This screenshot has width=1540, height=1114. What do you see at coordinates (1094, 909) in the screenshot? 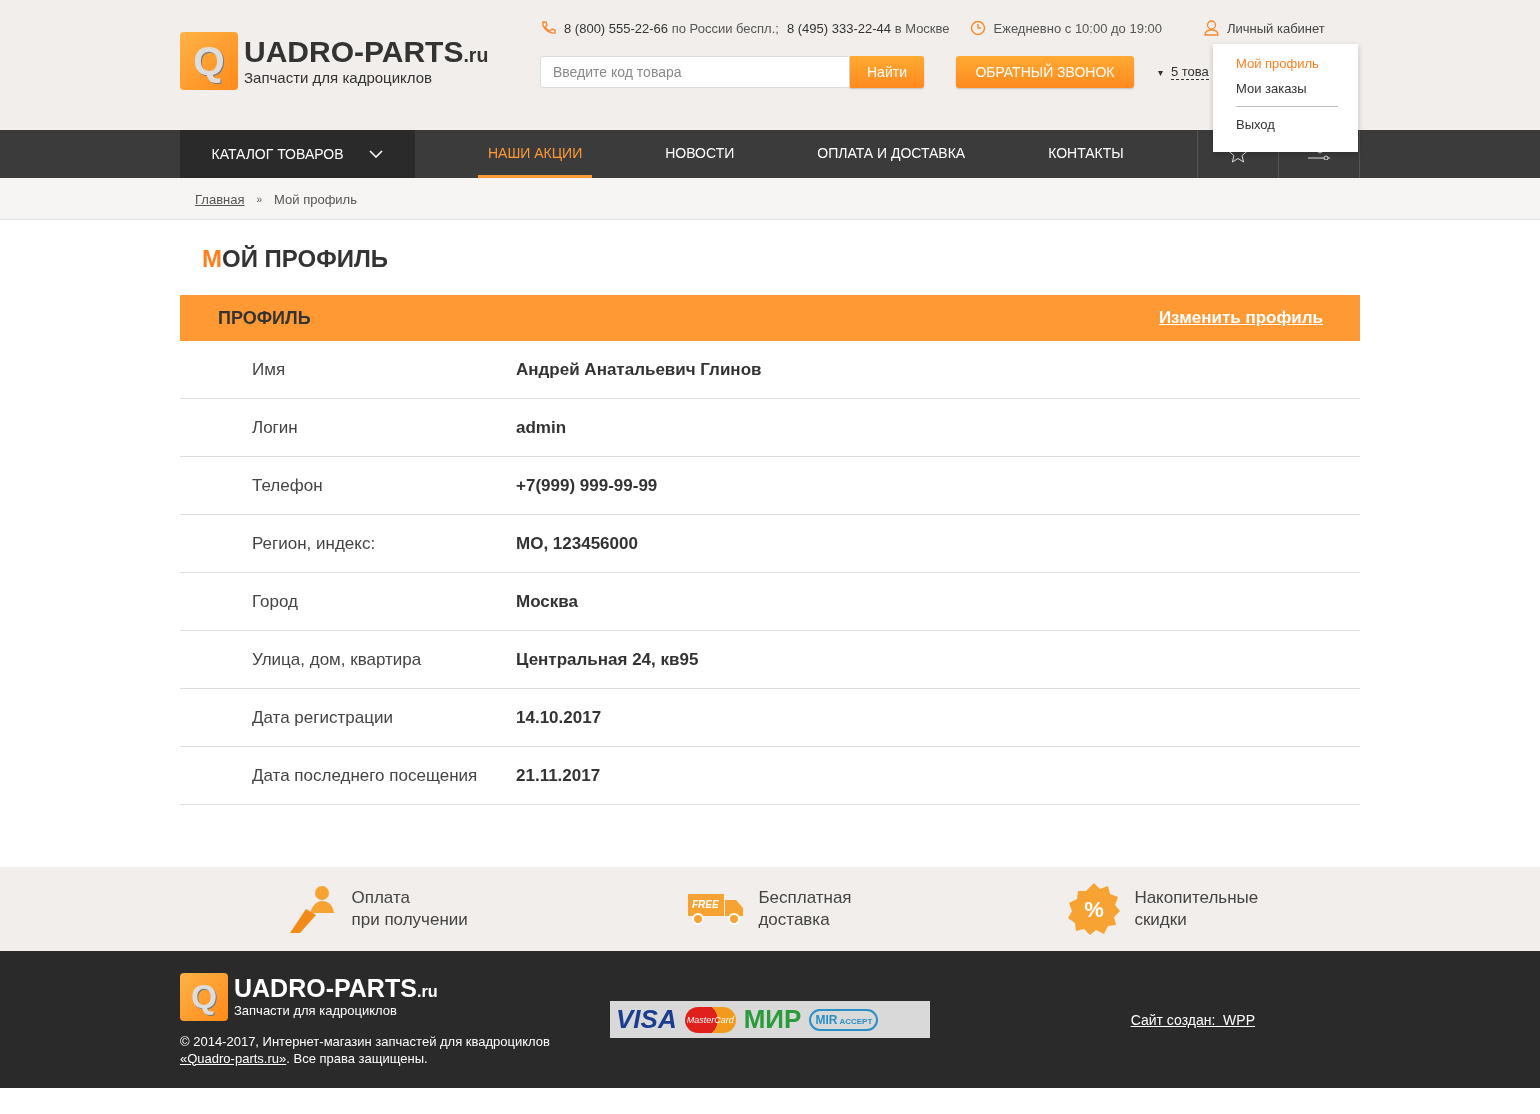
I see `discount-badge-icon: %` at bounding box center [1094, 909].